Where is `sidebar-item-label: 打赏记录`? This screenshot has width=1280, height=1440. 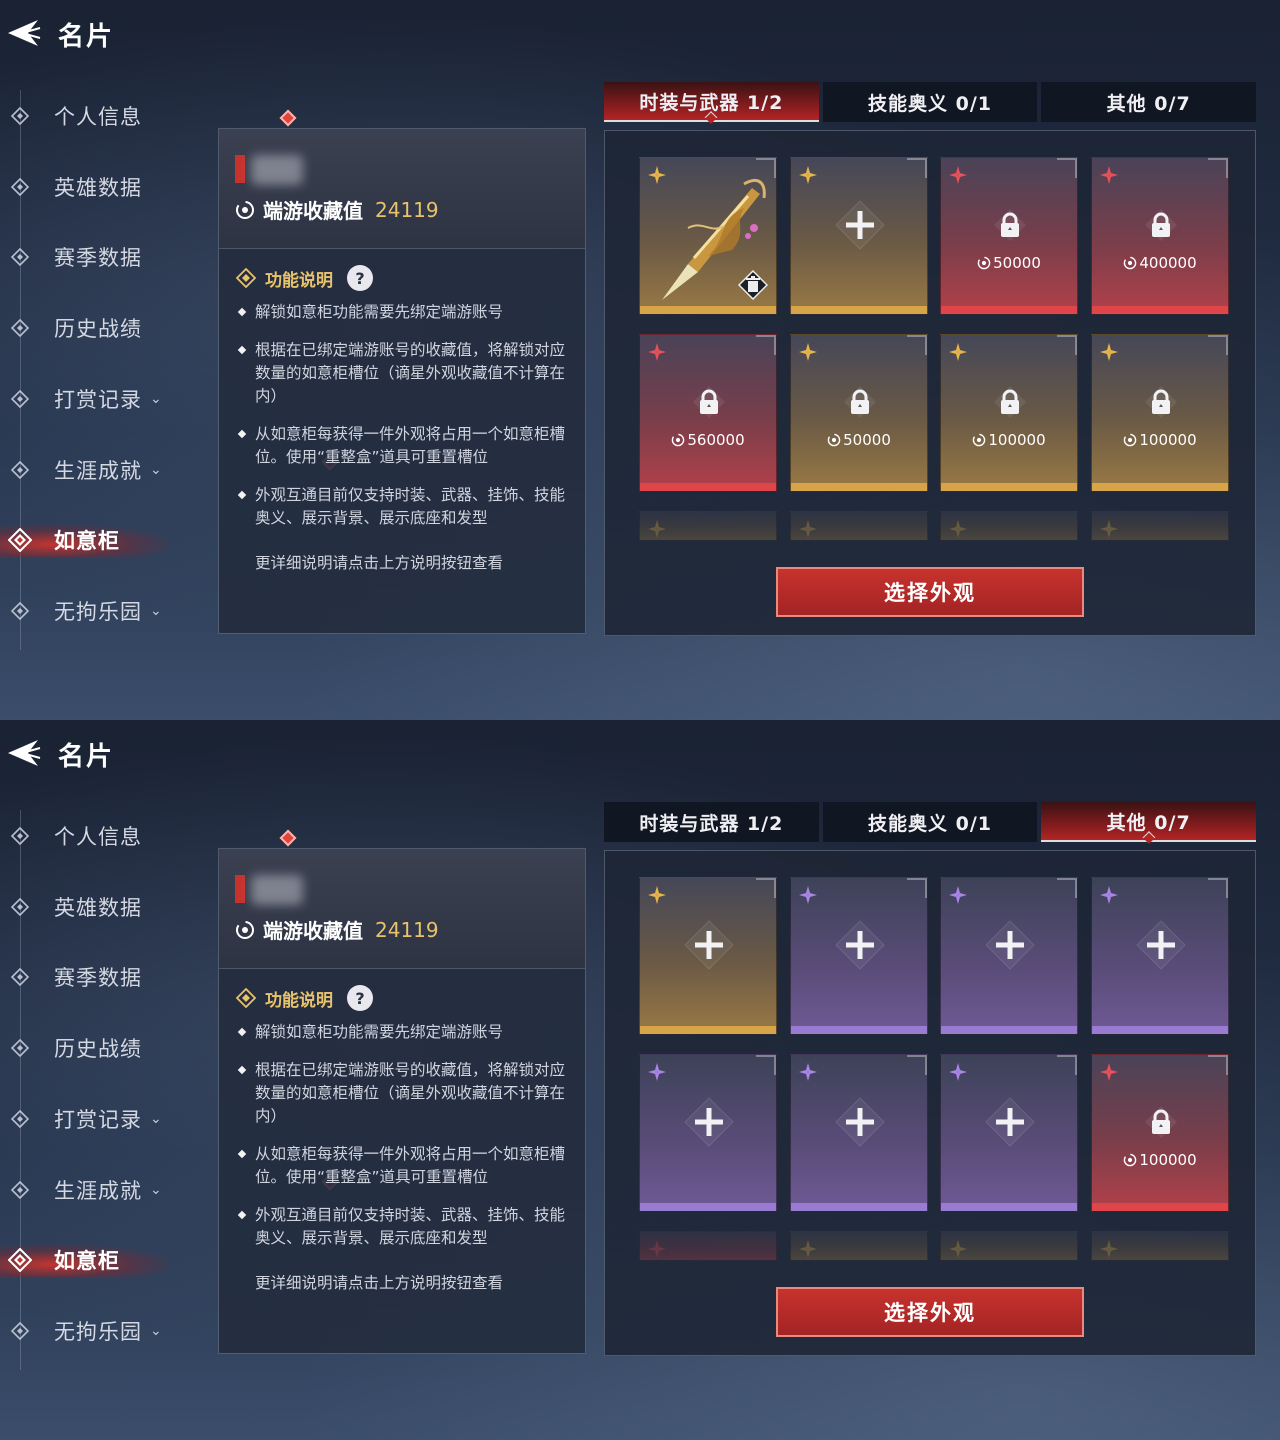
sidebar-item-label: 打赏记录 is located at coordinates (98, 1119).